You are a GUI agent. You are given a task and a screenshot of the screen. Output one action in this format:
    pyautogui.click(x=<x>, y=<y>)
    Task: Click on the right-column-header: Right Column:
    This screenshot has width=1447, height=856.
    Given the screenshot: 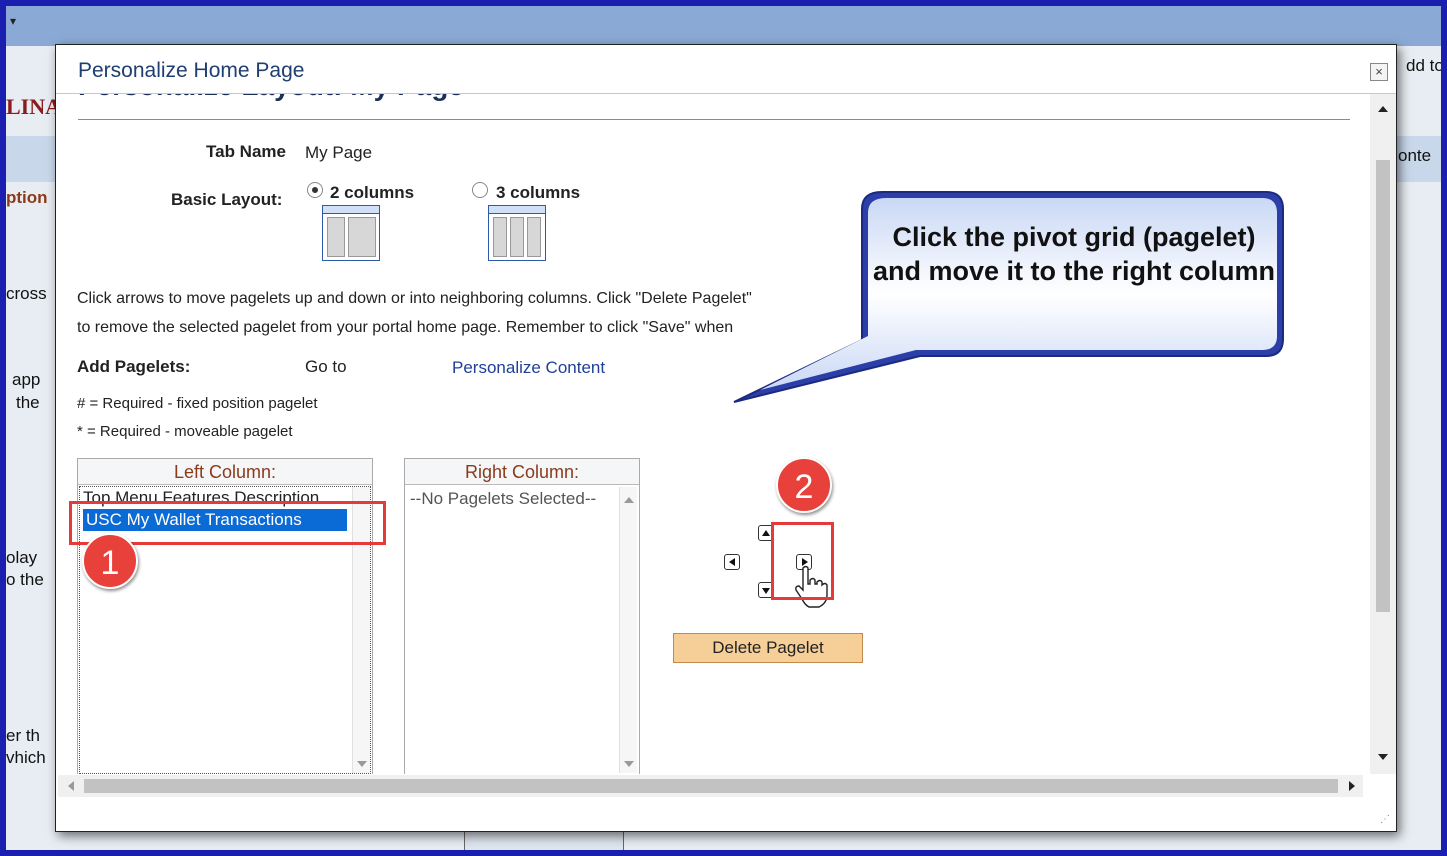 What is the action you would take?
    pyautogui.click(x=522, y=472)
    